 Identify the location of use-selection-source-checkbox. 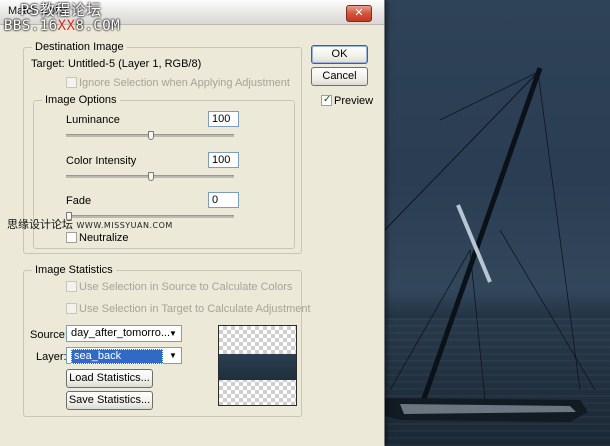
(71, 286).